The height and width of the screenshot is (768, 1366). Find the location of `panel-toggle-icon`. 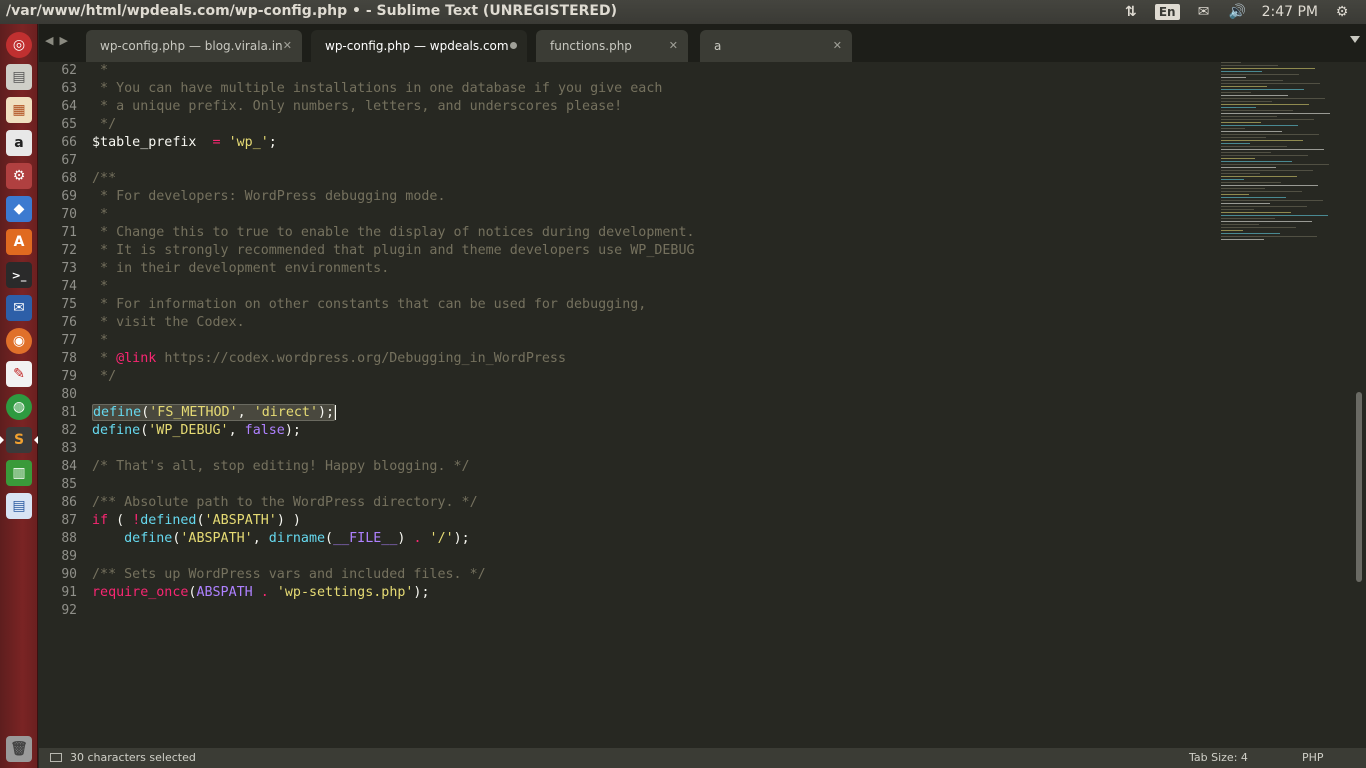

panel-toggle-icon is located at coordinates (56, 757).